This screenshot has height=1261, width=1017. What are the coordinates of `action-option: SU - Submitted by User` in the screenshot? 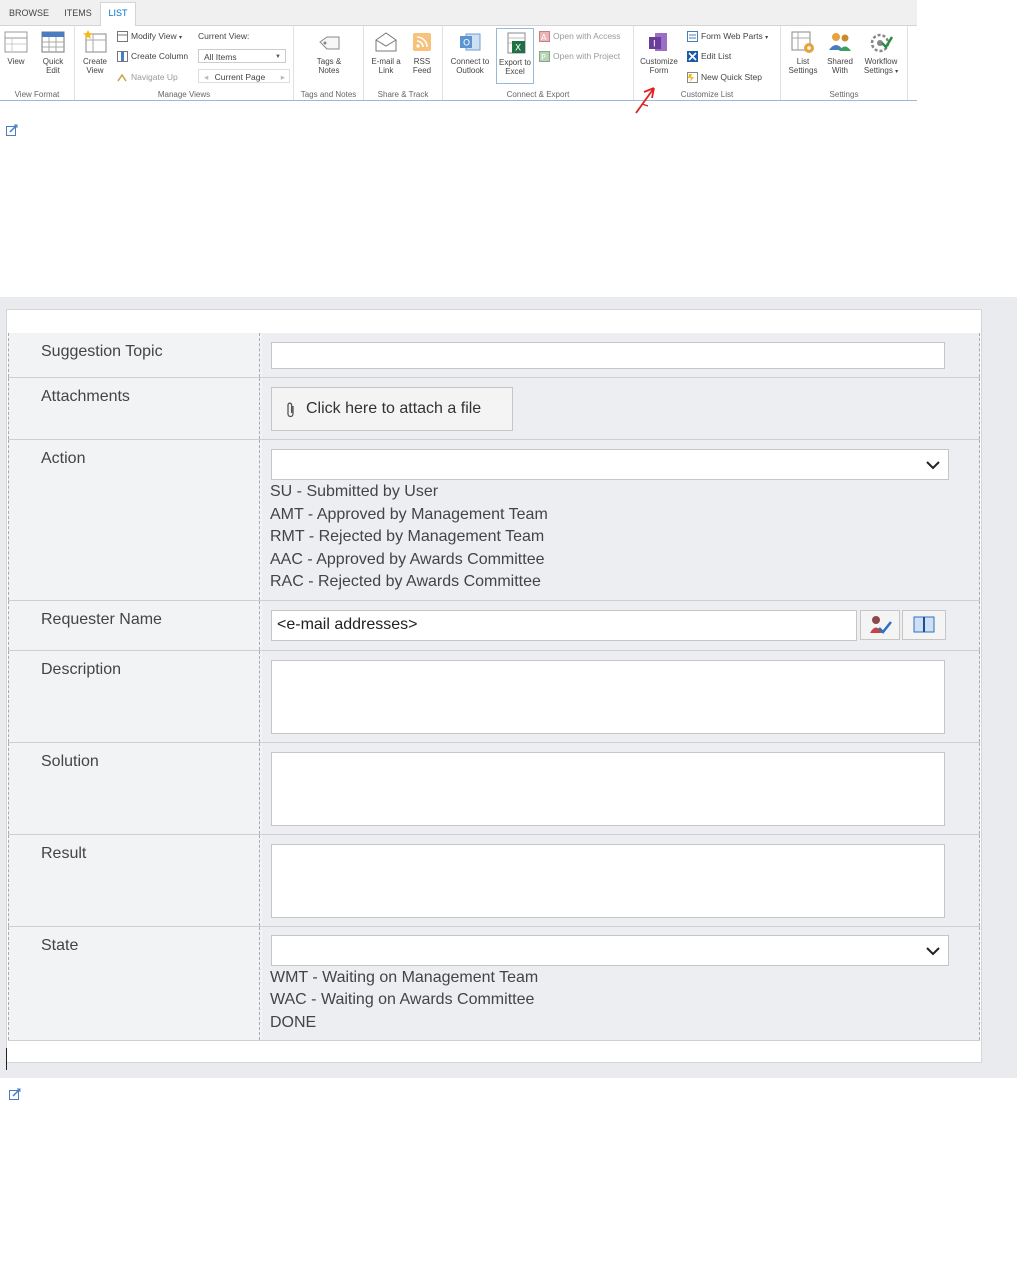 It's located at (354, 491).